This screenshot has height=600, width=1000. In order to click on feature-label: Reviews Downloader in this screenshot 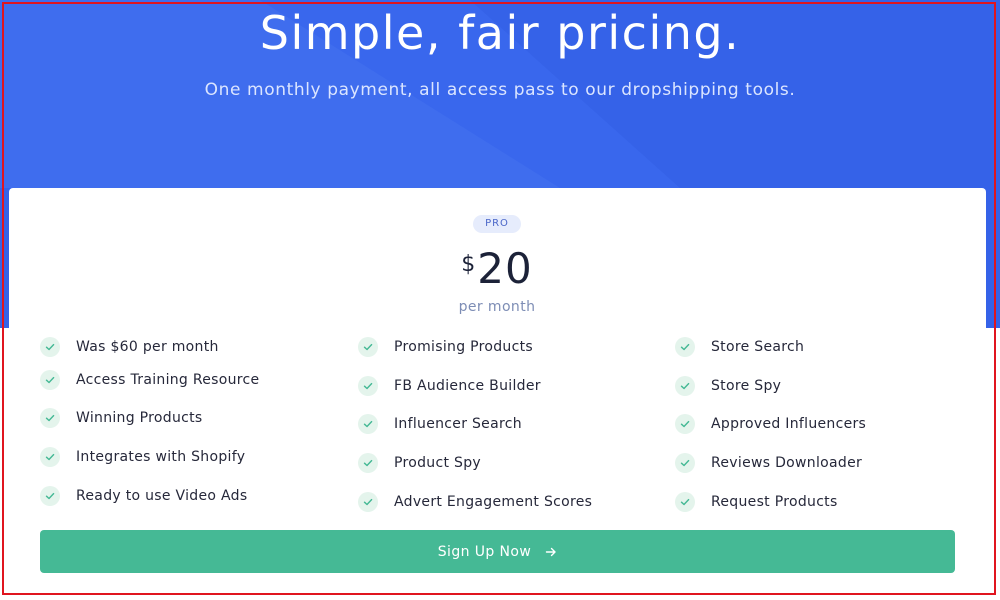, I will do `click(787, 463)`.